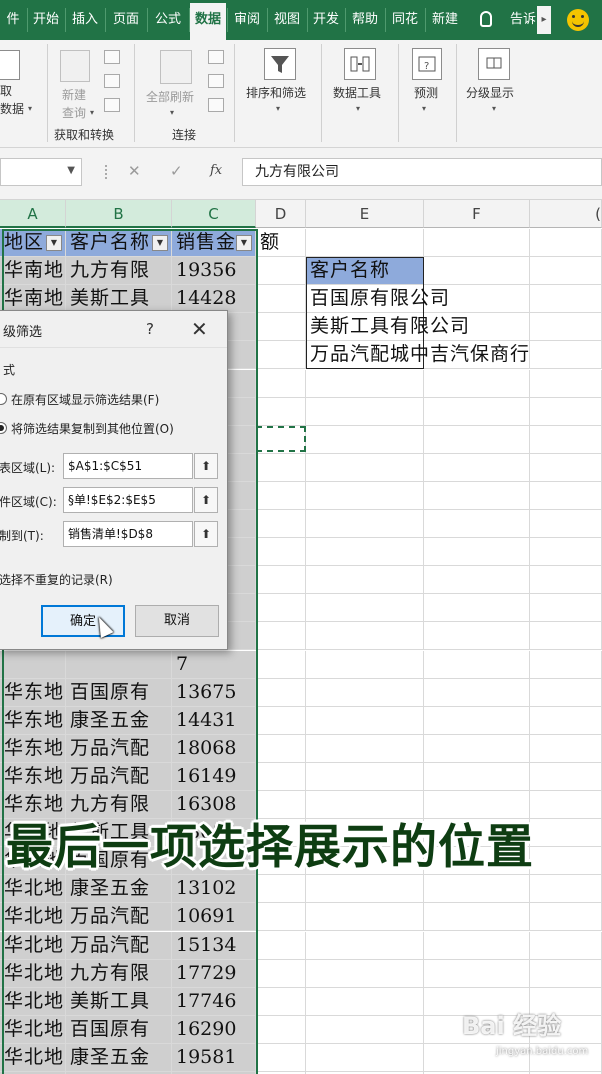  Describe the element at coordinates (360, 64) in the screenshot. I see `data-tools-icon` at that location.